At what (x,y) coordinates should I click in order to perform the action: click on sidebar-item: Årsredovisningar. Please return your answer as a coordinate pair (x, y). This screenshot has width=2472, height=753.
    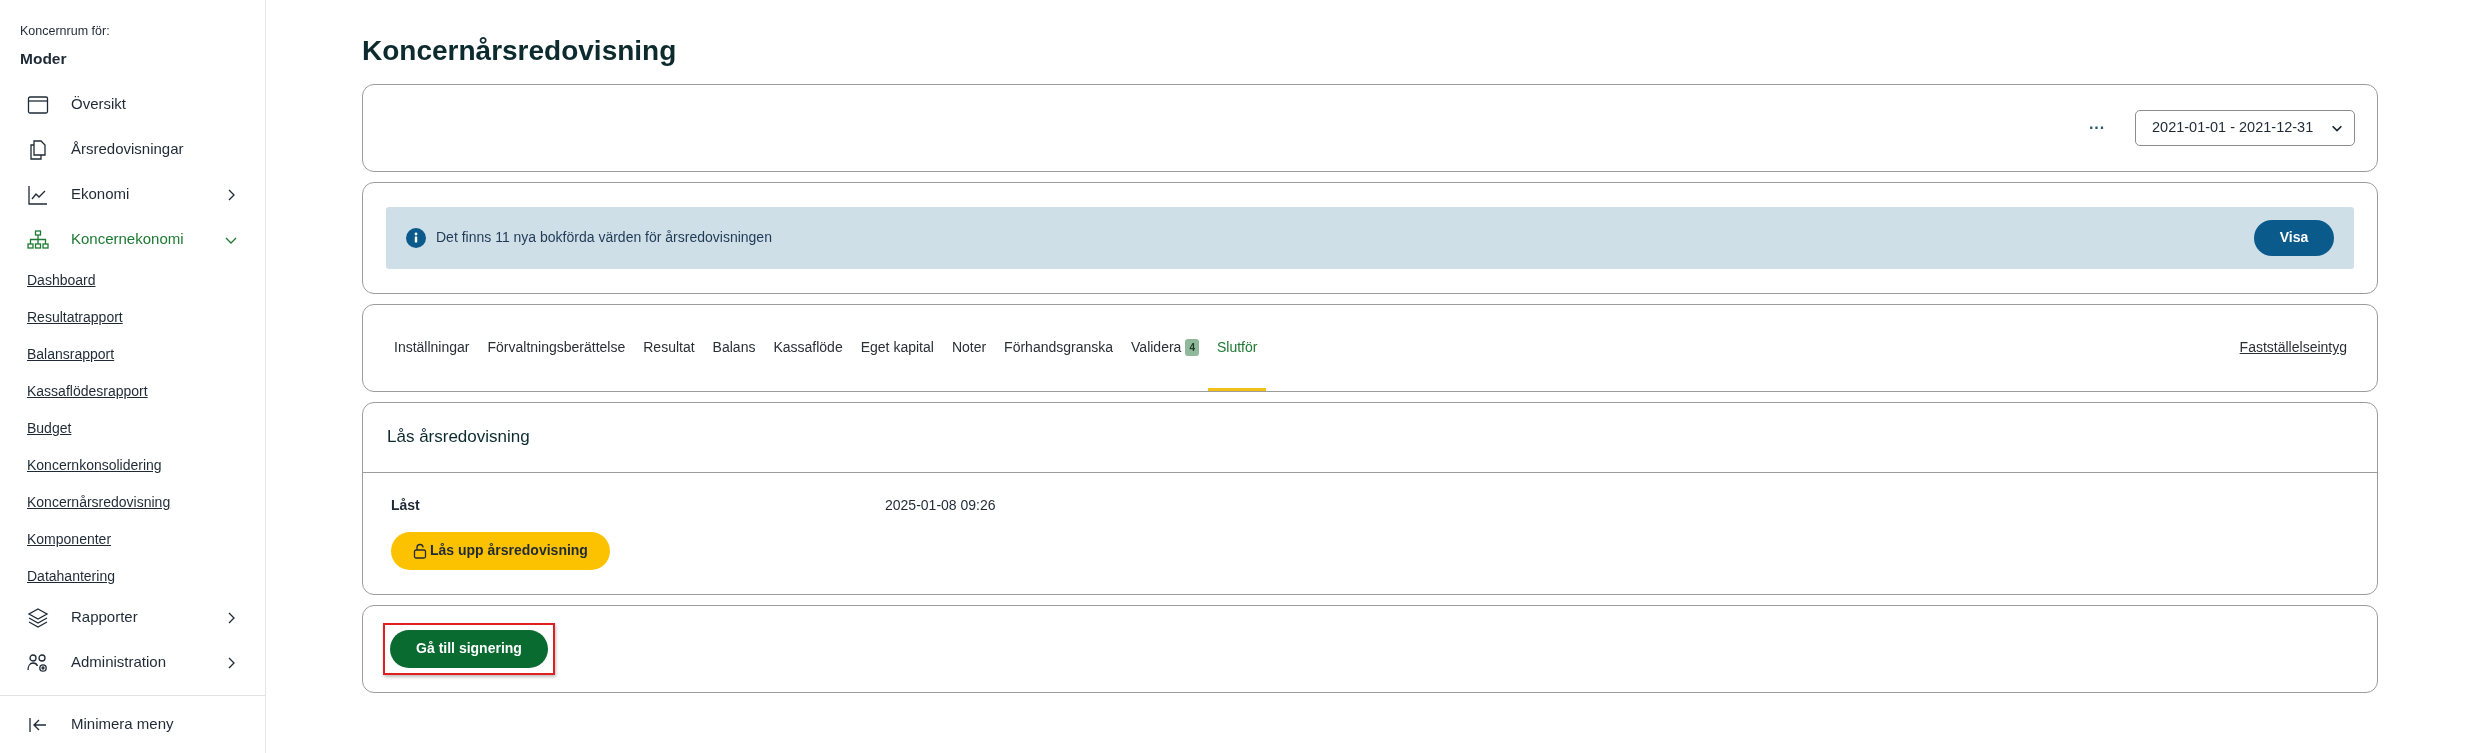
    Looking at the image, I should click on (132, 149).